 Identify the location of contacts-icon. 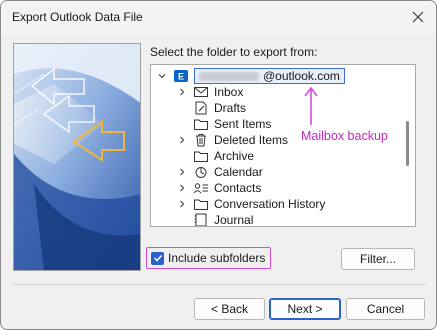
(201, 188).